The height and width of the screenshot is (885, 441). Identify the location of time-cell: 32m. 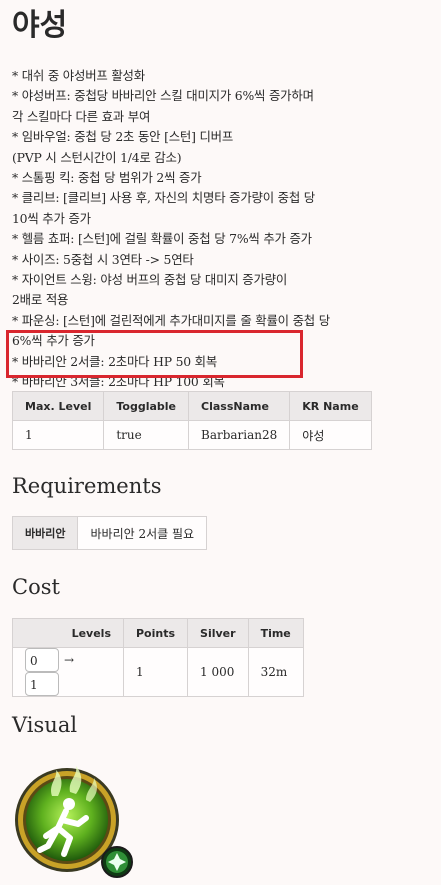
(275, 672).